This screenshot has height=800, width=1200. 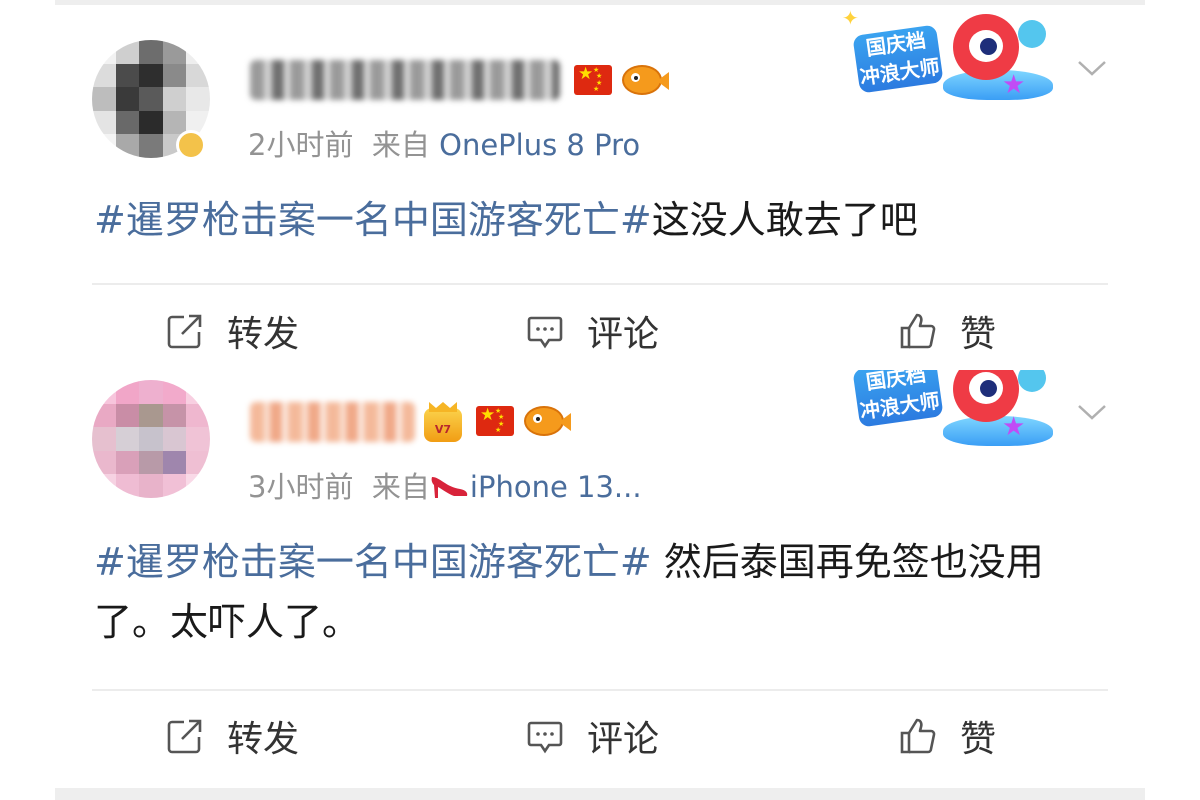 I want to click on post-content: #暹罗枪击案一名中国游客死亡# 然后泰国再免签也没用了。太吓人了。, so click(x=604, y=592).